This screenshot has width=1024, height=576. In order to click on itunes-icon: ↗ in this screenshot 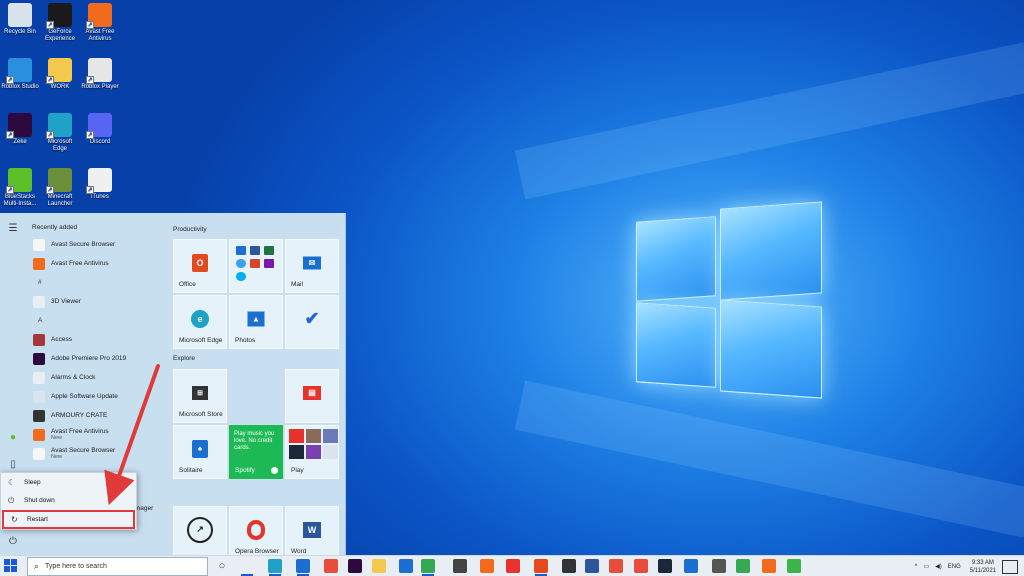, I will do `click(99, 181)`.